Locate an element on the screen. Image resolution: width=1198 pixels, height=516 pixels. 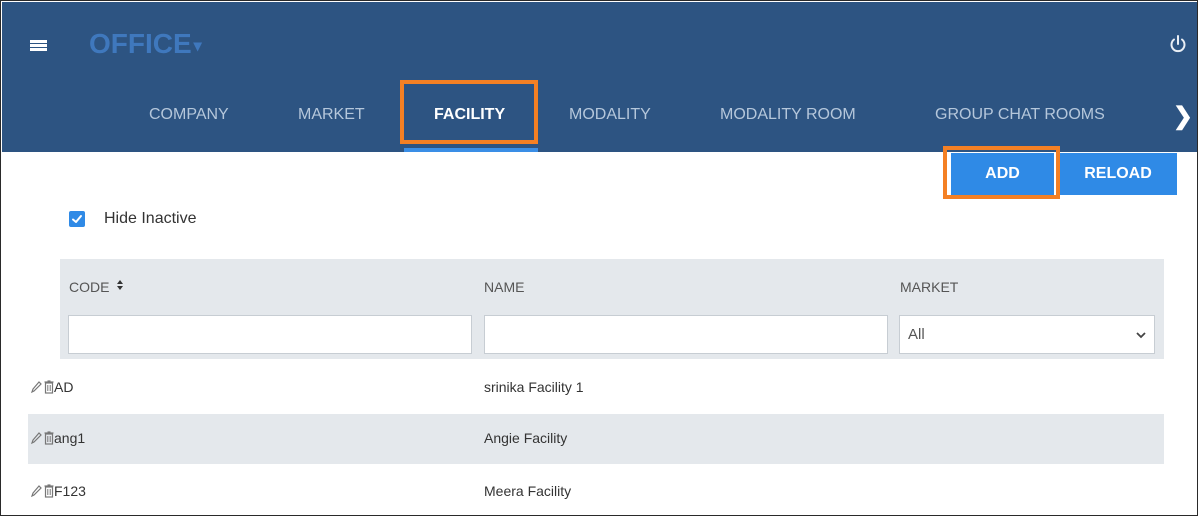
hide-inactive-checkbox is located at coordinates (77, 219).